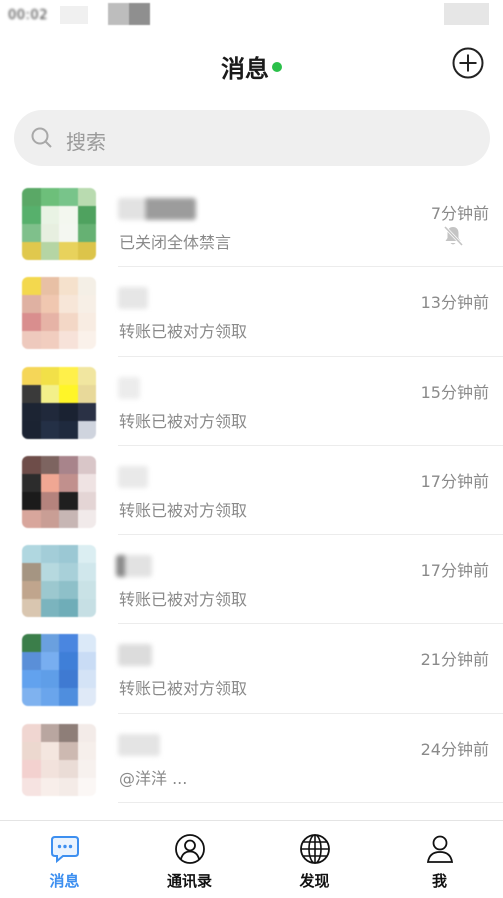  I want to click on chat-bubble-icon, so click(64, 850).